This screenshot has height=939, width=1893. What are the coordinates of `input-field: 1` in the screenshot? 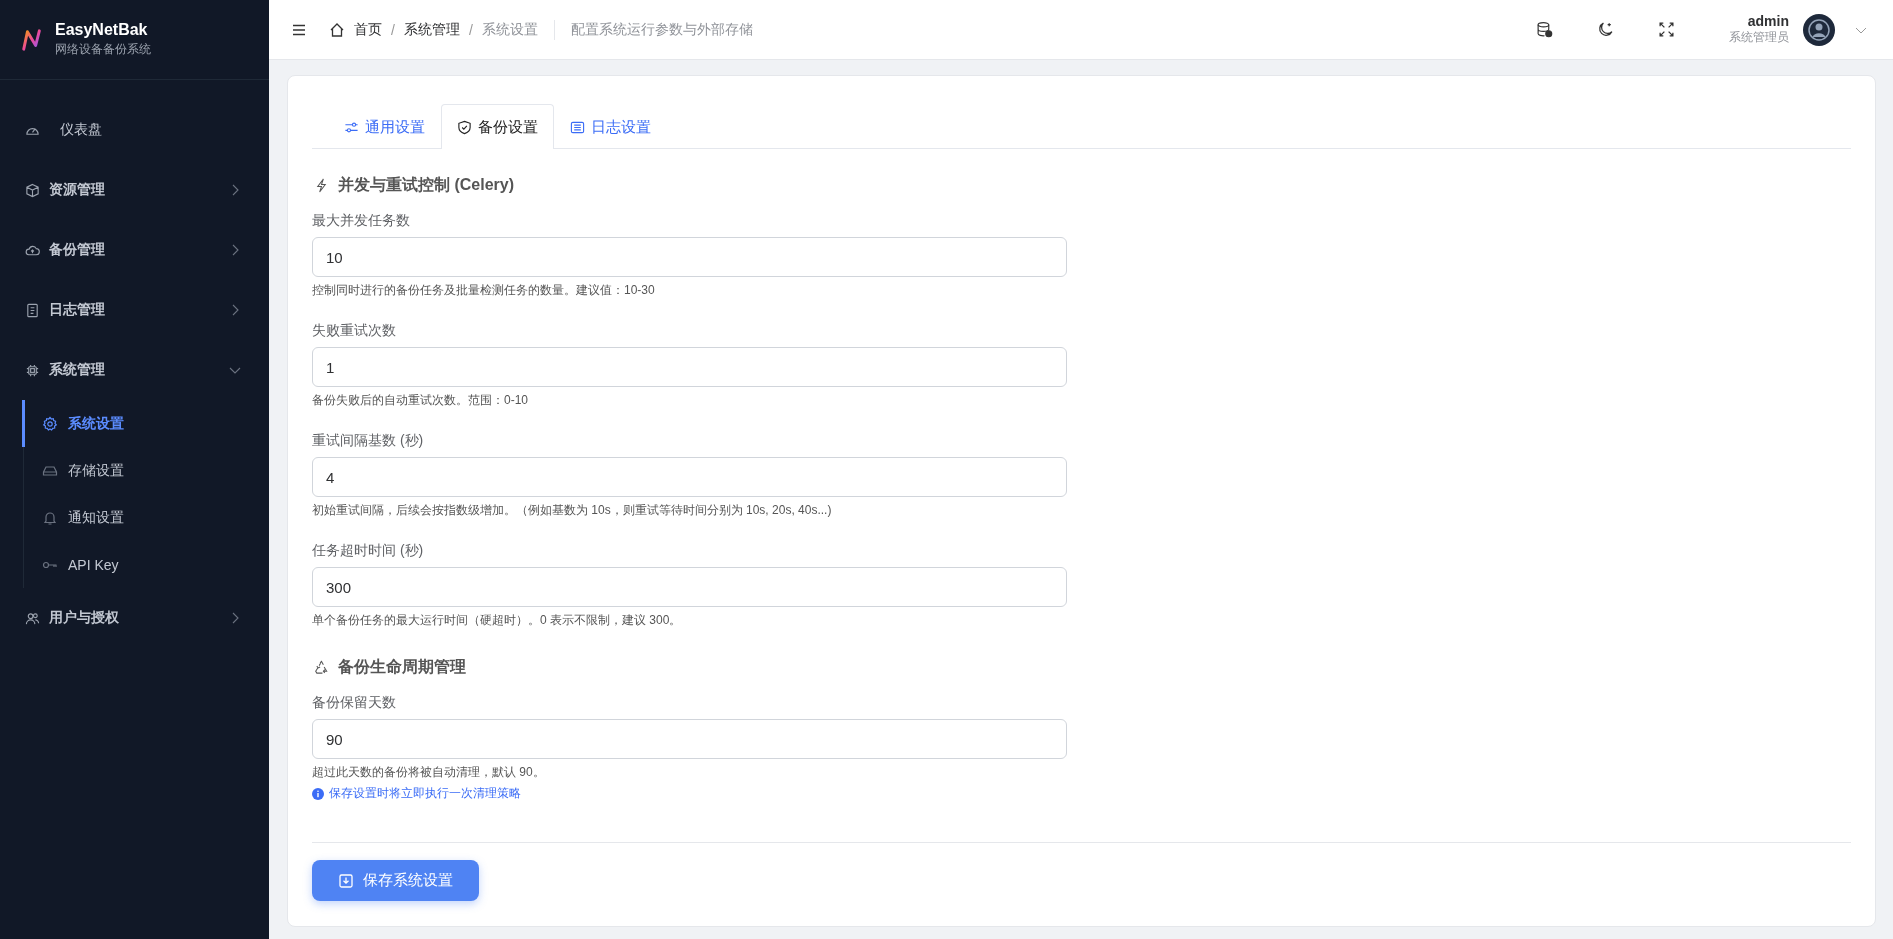 It's located at (689, 367).